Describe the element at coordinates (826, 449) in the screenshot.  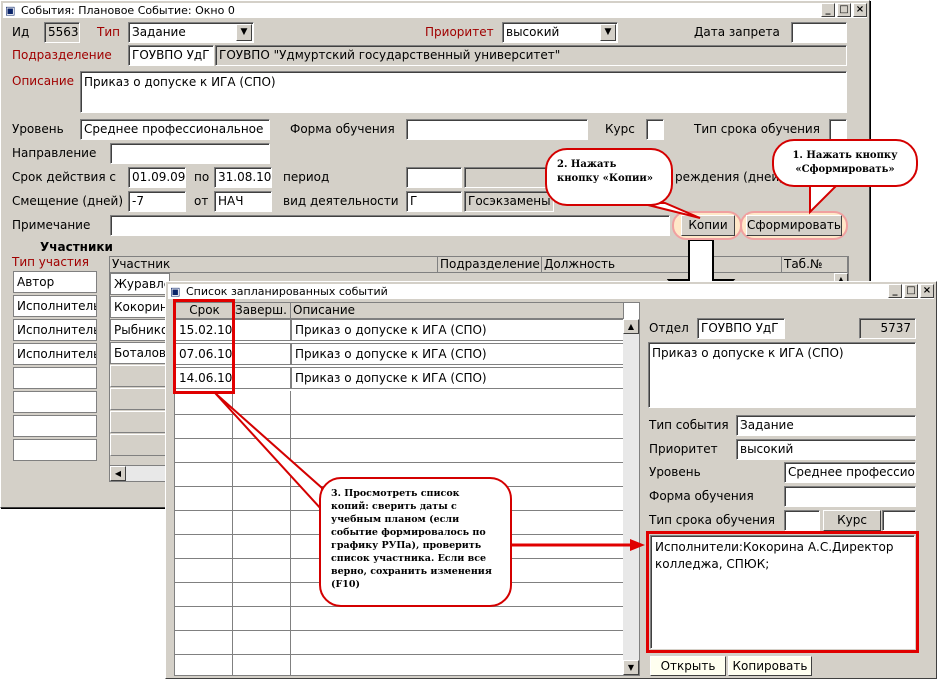
I see `priority-field: высокий` at that location.